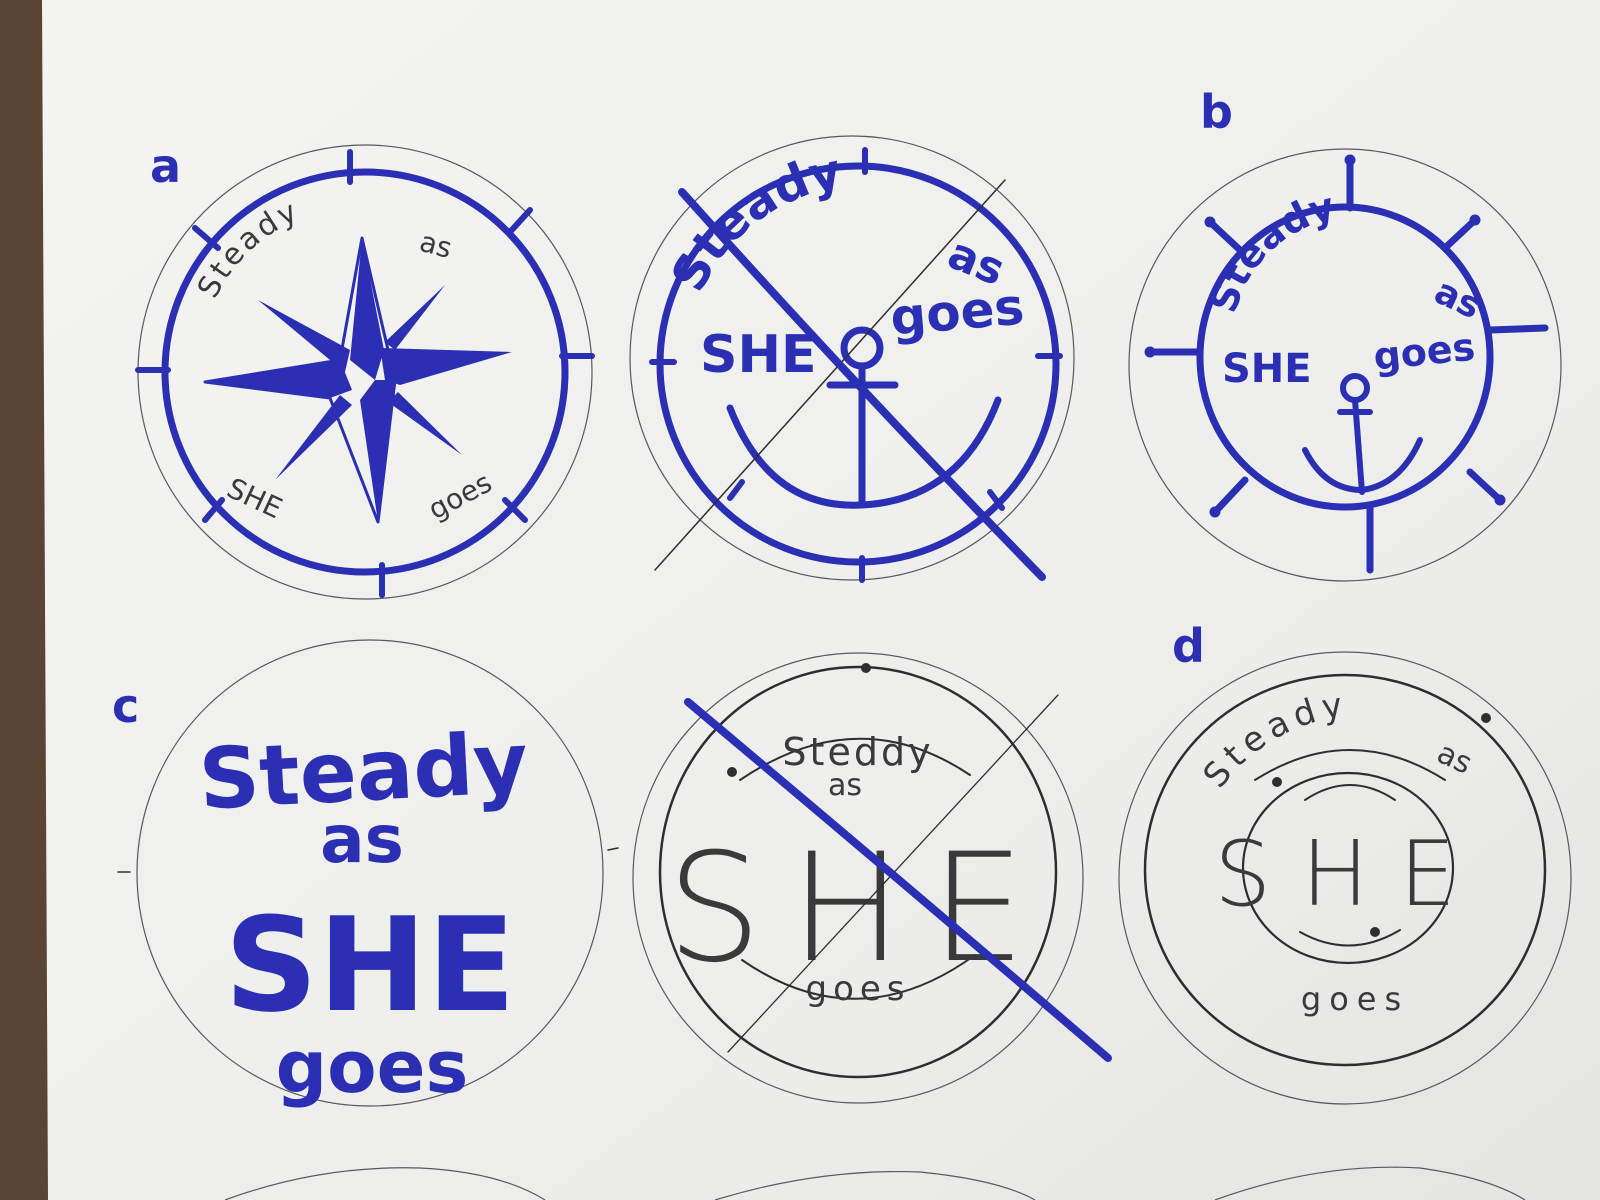 This screenshot has width=1600, height=1200. What do you see at coordinates (1188, 646) in the screenshot?
I see `label-d: d` at bounding box center [1188, 646].